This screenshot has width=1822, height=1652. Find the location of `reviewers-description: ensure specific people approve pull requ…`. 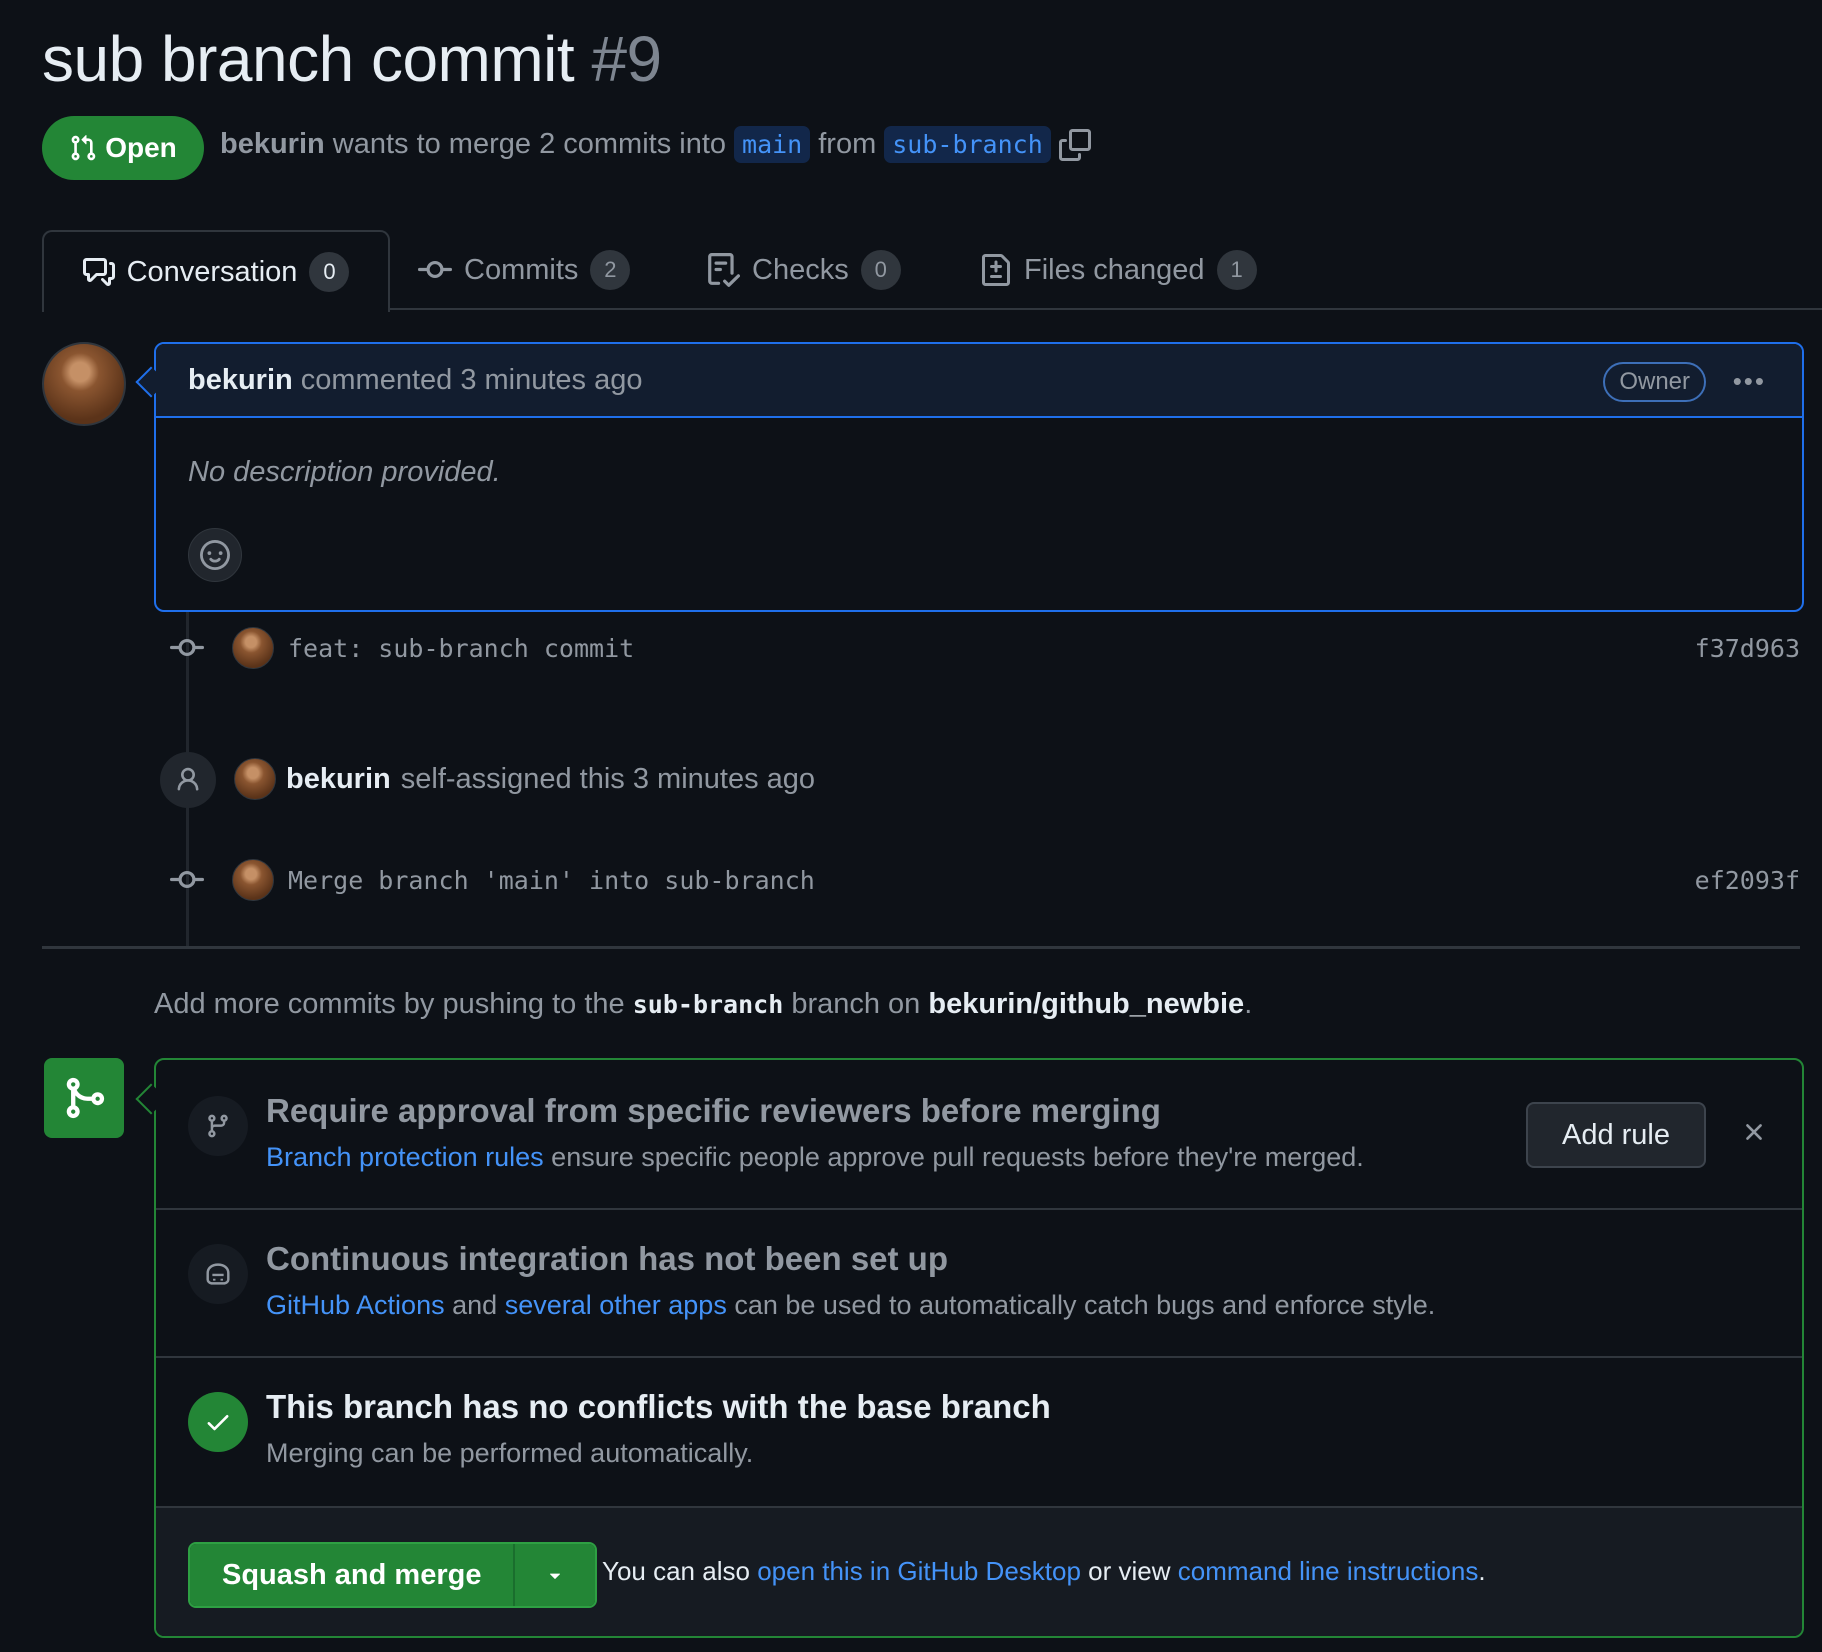

reviewers-description: ensure specific people approve pull requ… is located at coordinates (957, 1157).